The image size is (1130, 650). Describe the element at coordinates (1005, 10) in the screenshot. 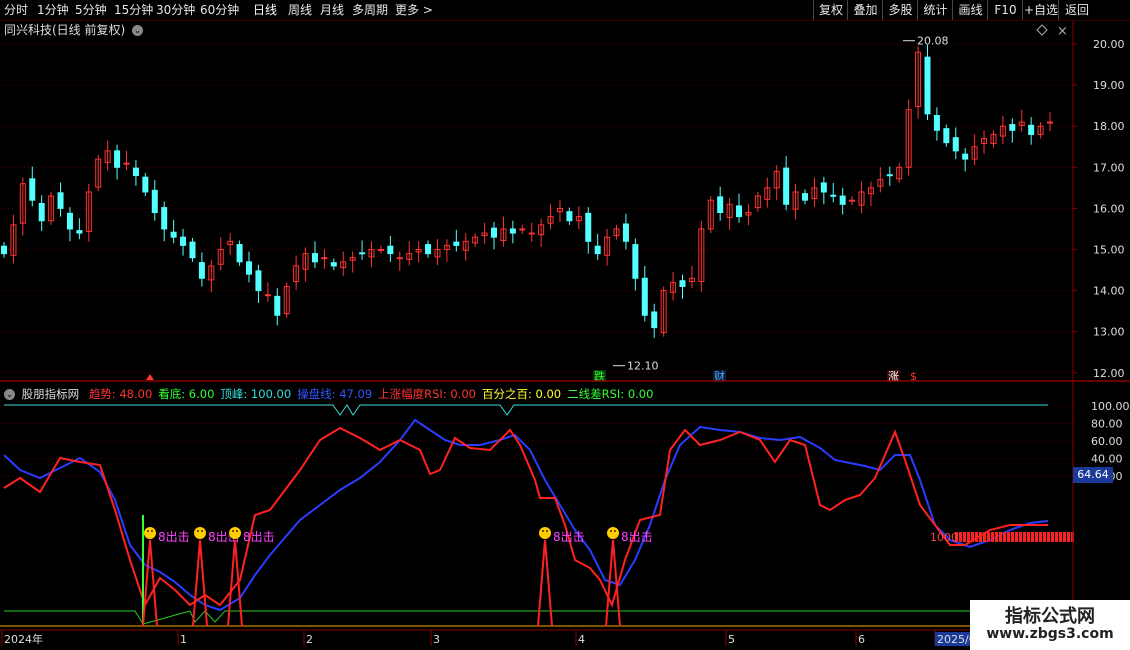

I see `toolbar-button-5: F10` at that location.